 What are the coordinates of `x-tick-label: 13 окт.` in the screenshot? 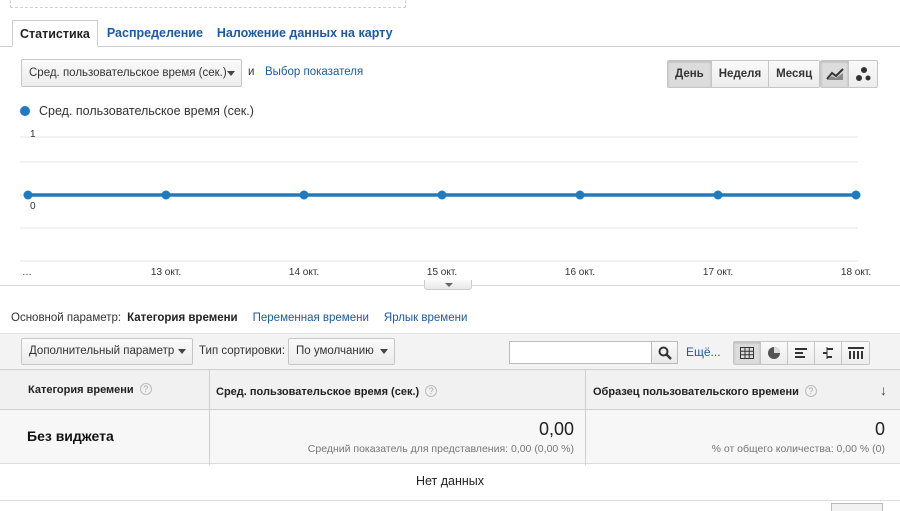 It's located at (166, 272).